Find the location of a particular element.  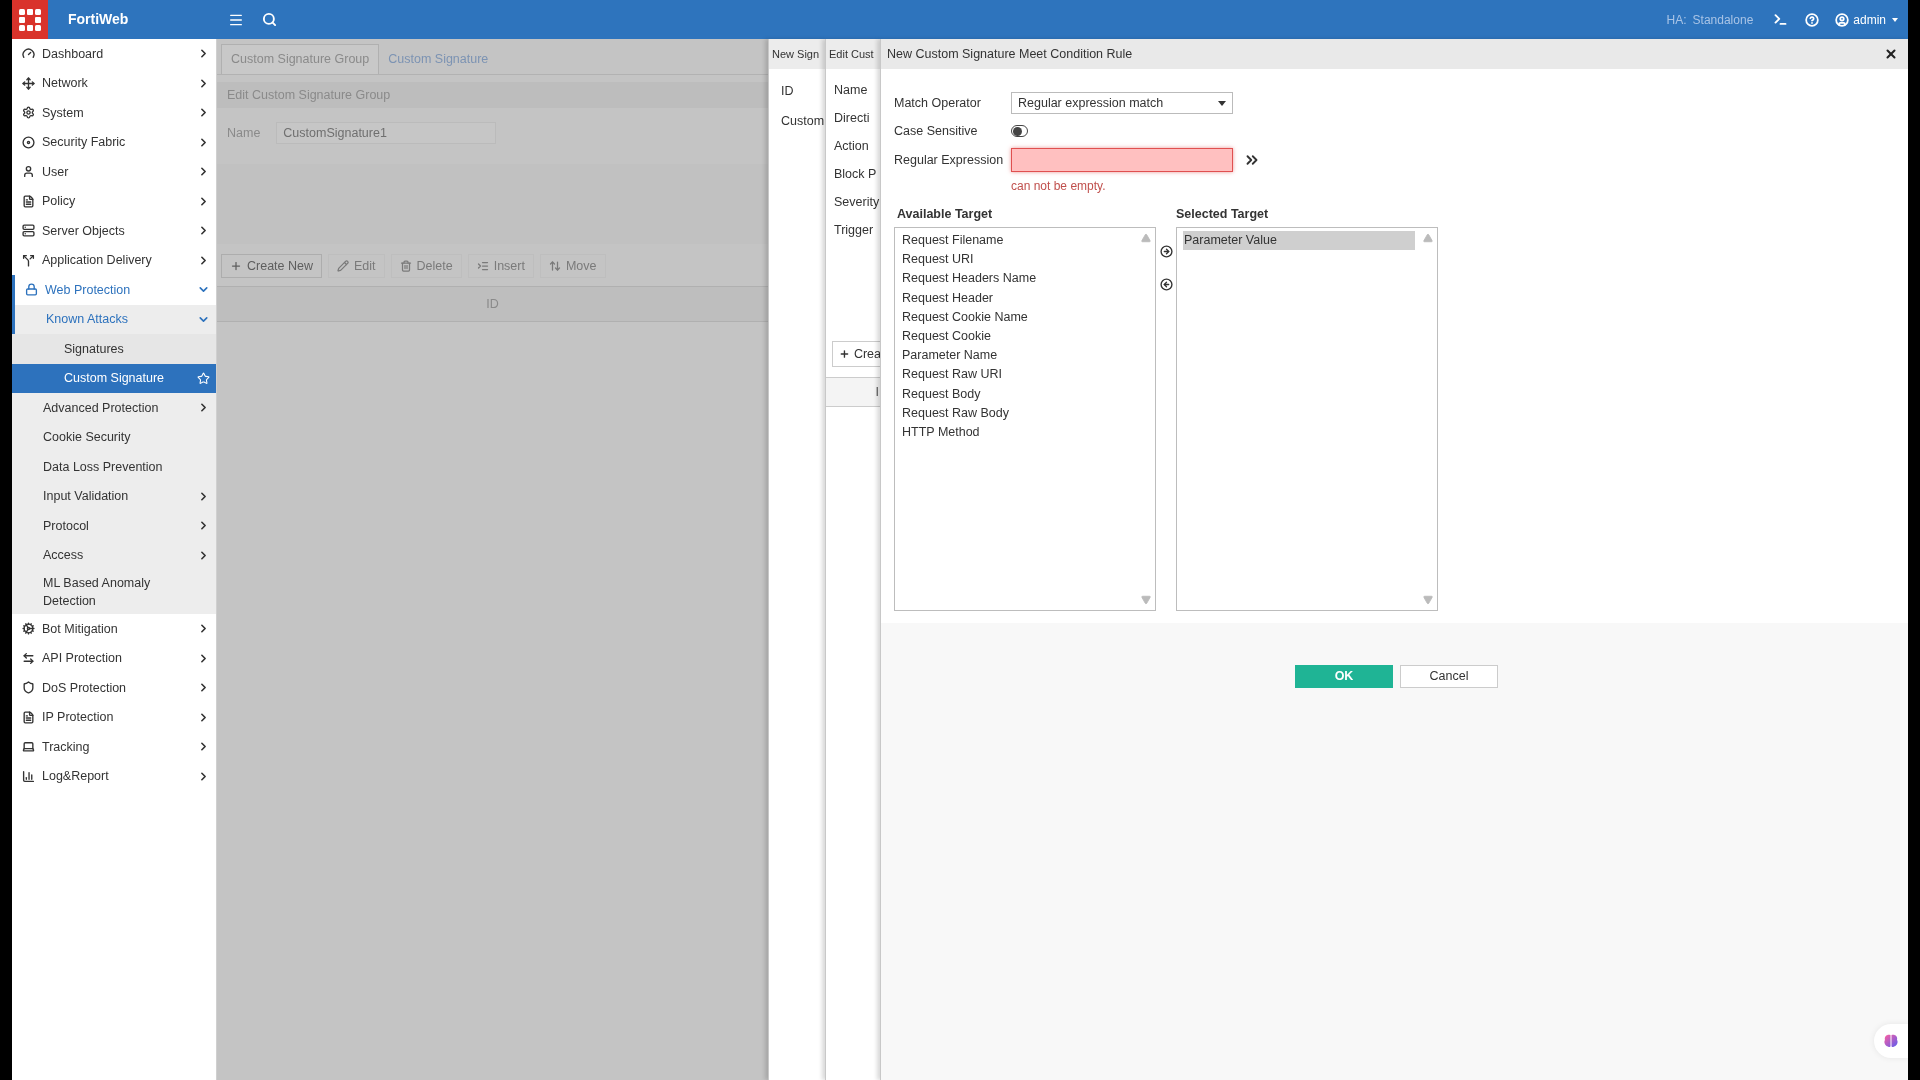

target-option: Request Body is located at coordinates (1017, 394).